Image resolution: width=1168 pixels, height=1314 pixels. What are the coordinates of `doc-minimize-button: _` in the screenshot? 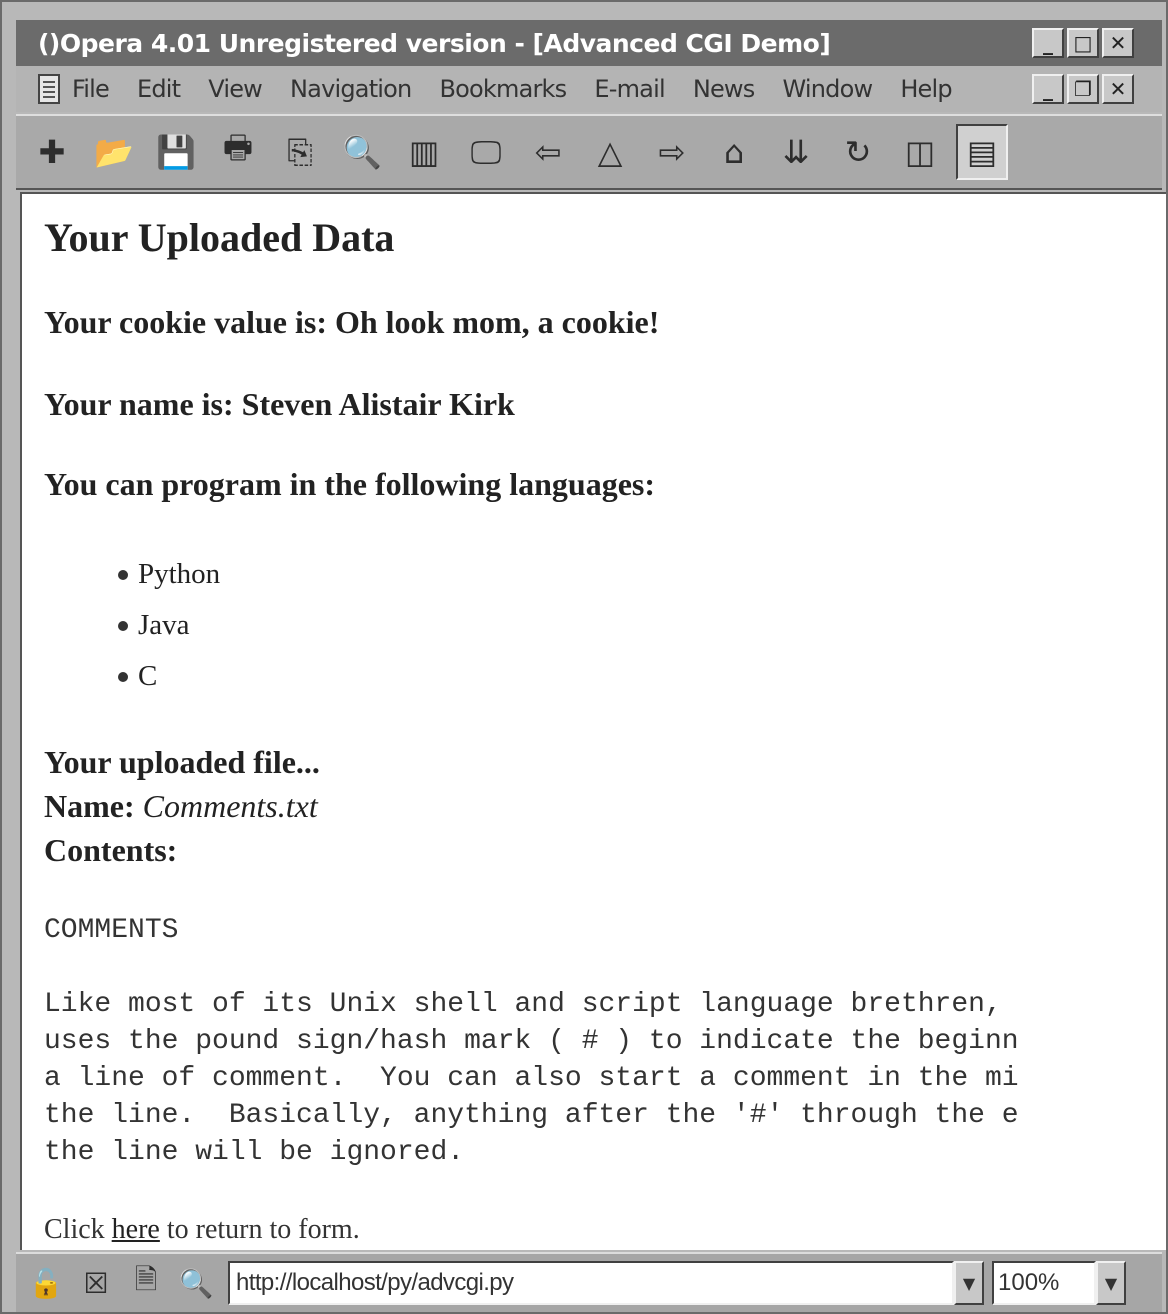 It's located at (1048, 89).